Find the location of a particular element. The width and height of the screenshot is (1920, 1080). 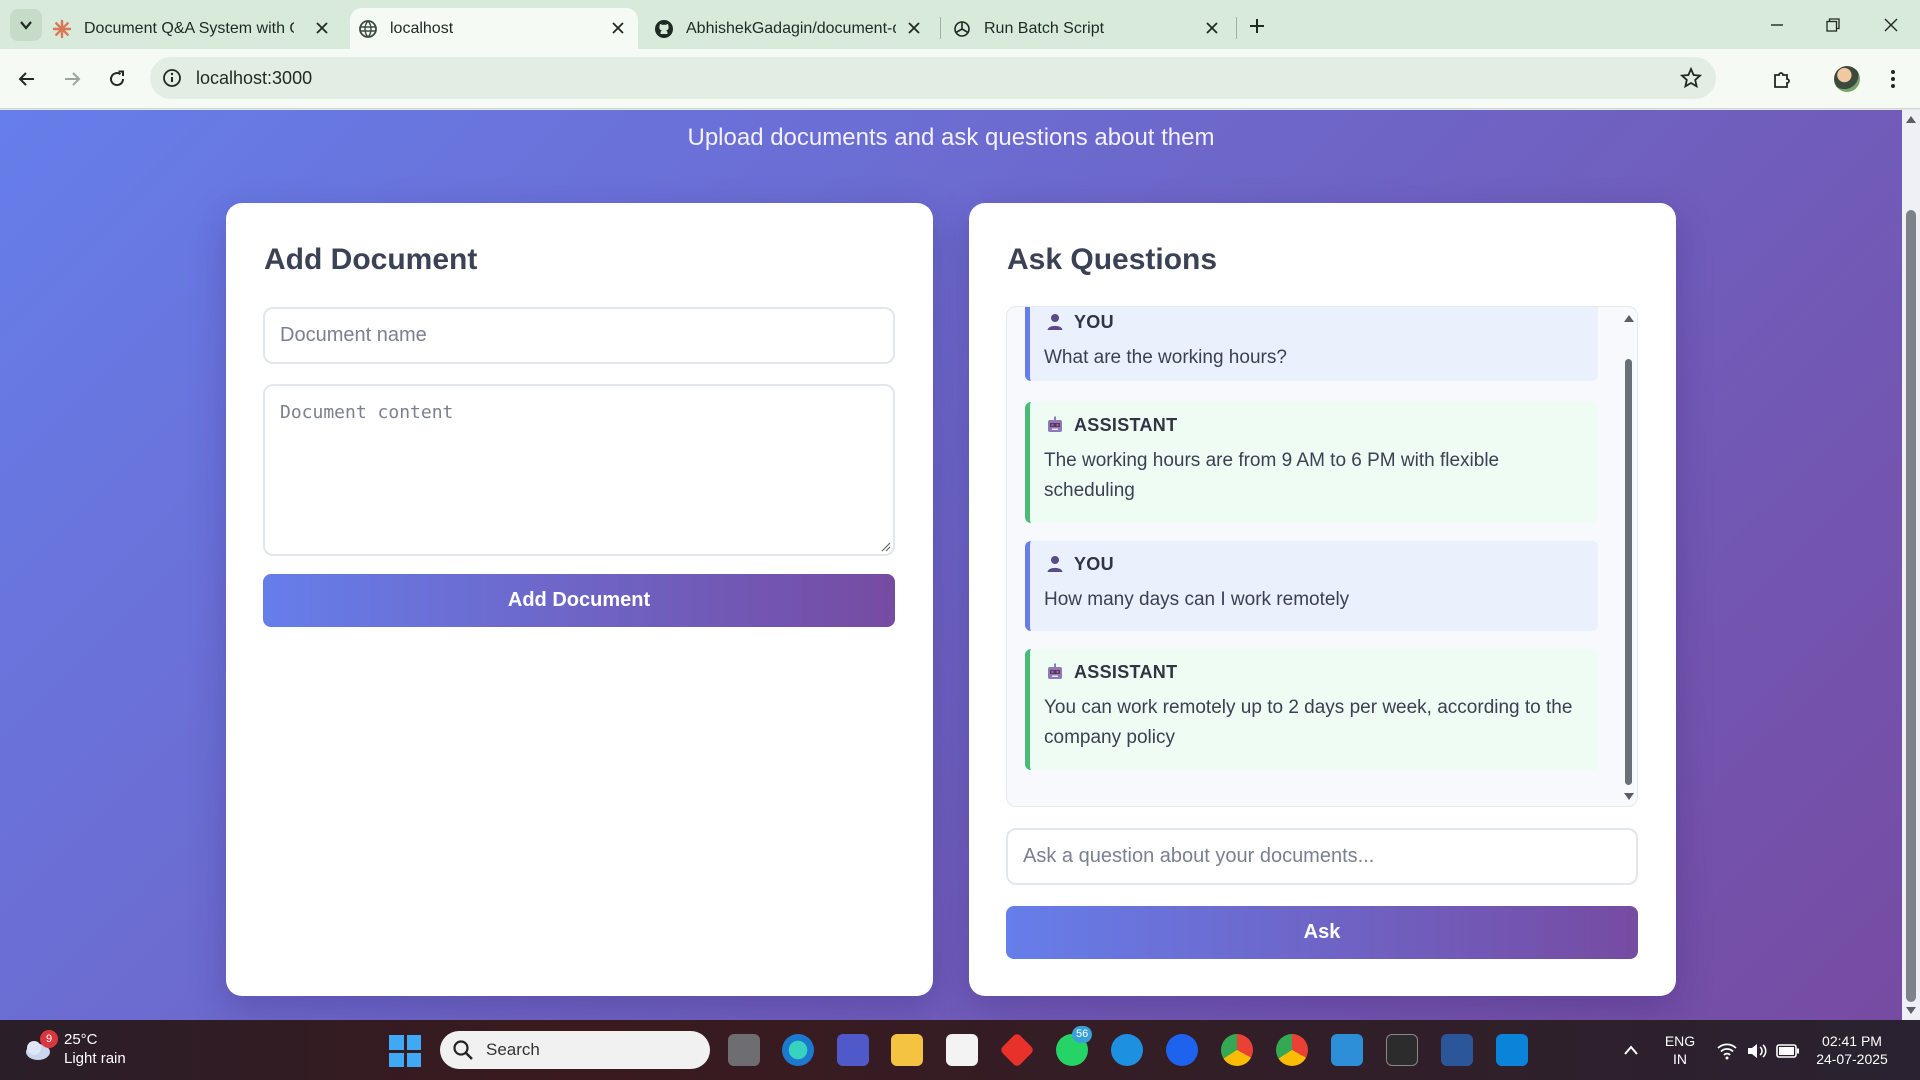

back-button is located at coordinates (27, 79).